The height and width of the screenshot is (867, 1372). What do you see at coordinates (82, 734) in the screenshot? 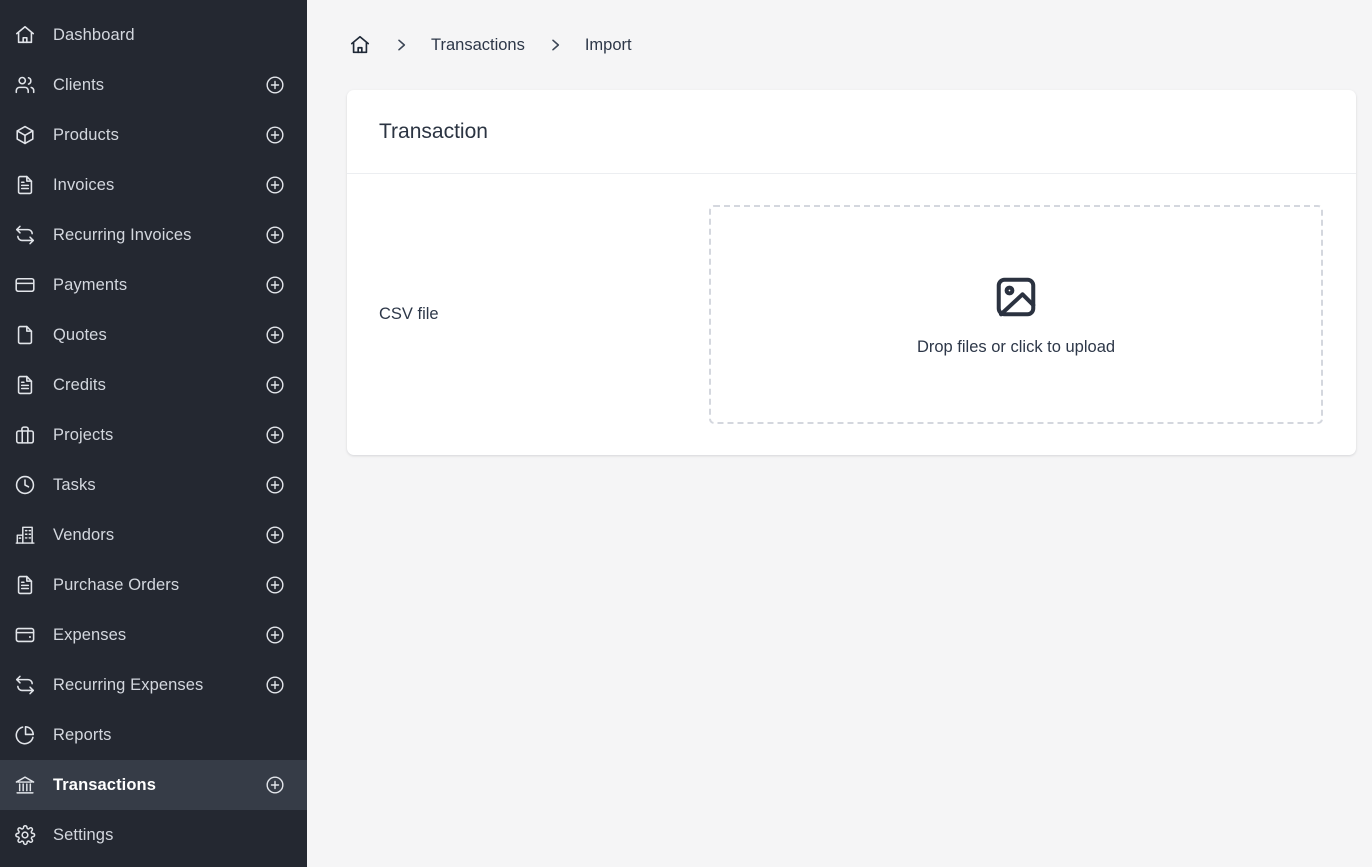
I see `sidebar-item-label: Reports` at bounding box center [82, 734].